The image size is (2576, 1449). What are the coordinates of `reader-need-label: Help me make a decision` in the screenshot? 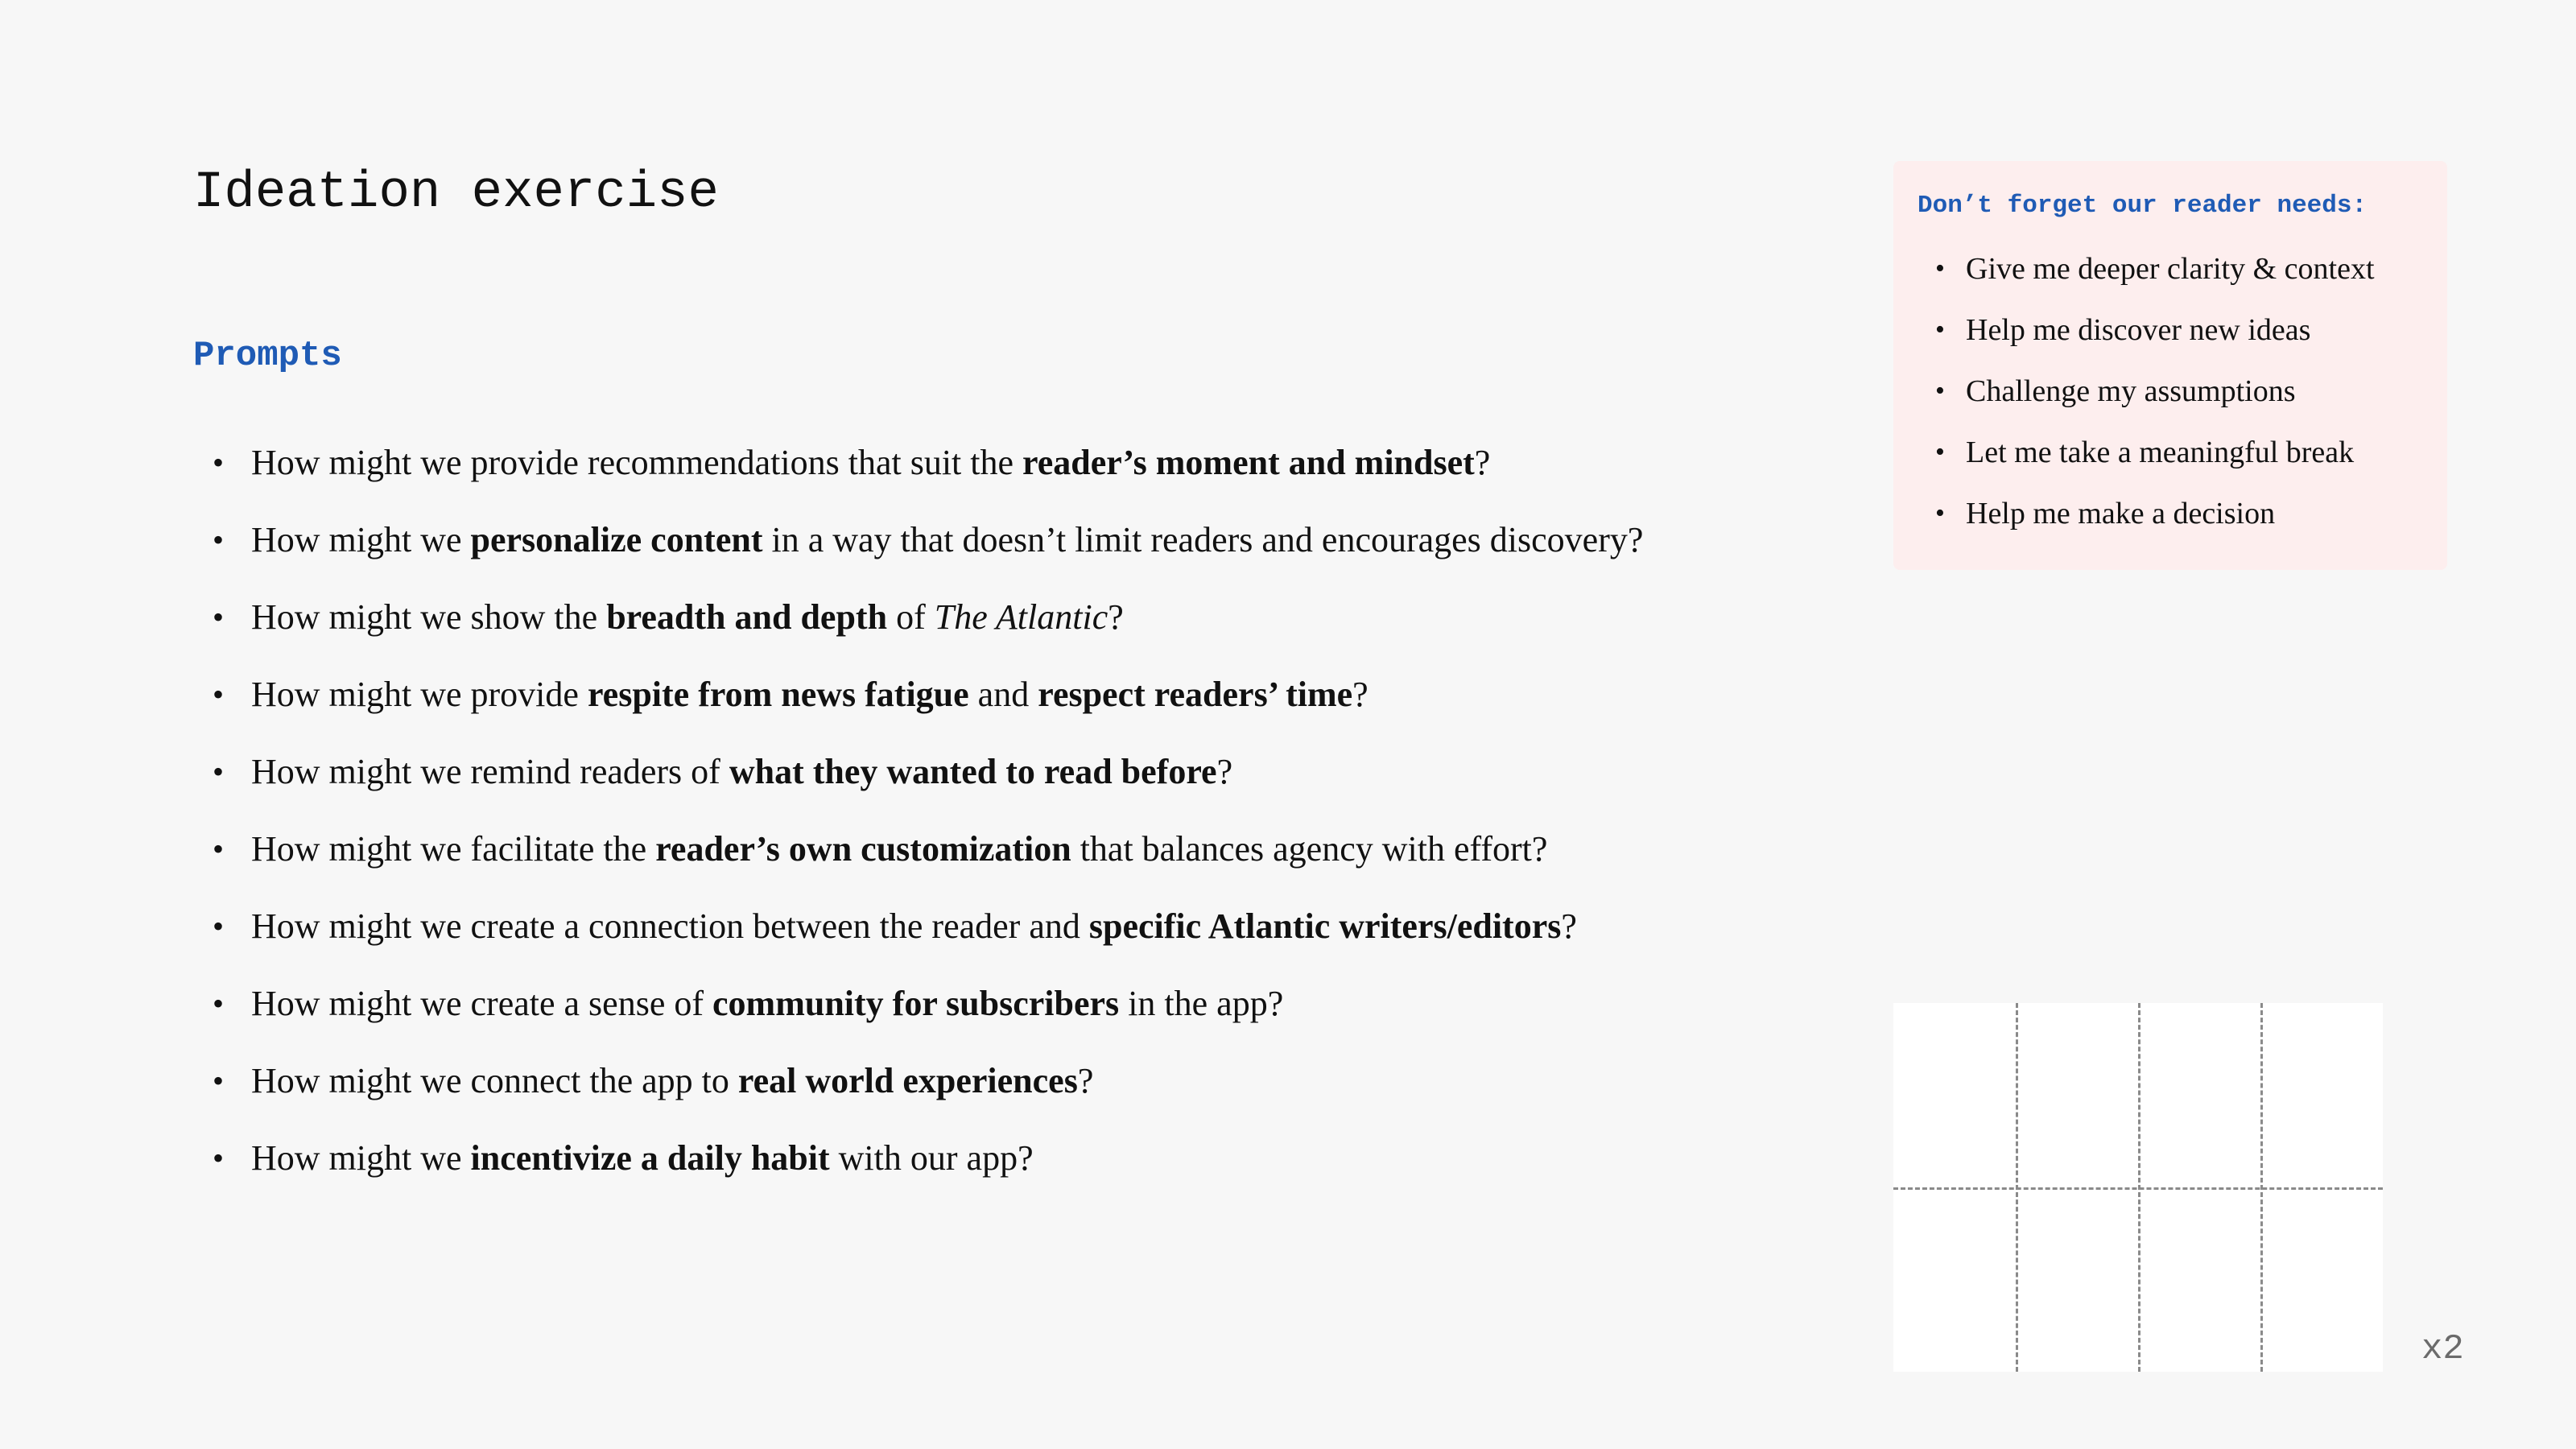 It's located at (2121, 513).